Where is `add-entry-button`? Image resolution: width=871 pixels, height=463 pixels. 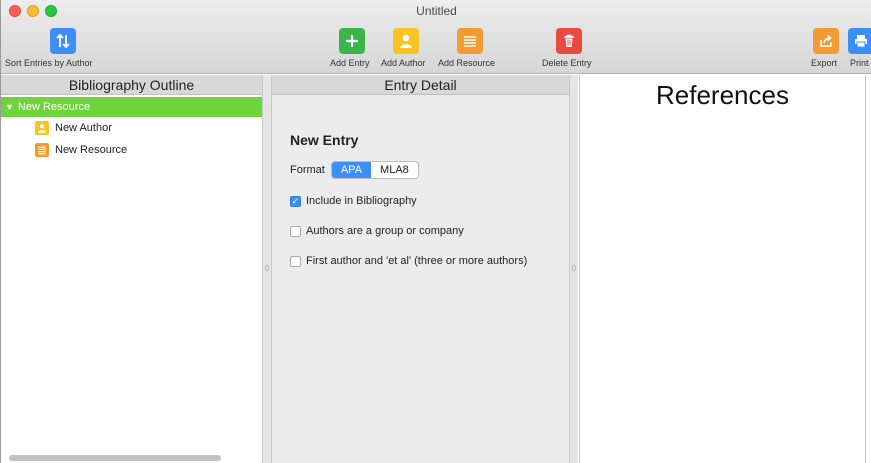
add-entry-button is located at coordinates (352, 41).